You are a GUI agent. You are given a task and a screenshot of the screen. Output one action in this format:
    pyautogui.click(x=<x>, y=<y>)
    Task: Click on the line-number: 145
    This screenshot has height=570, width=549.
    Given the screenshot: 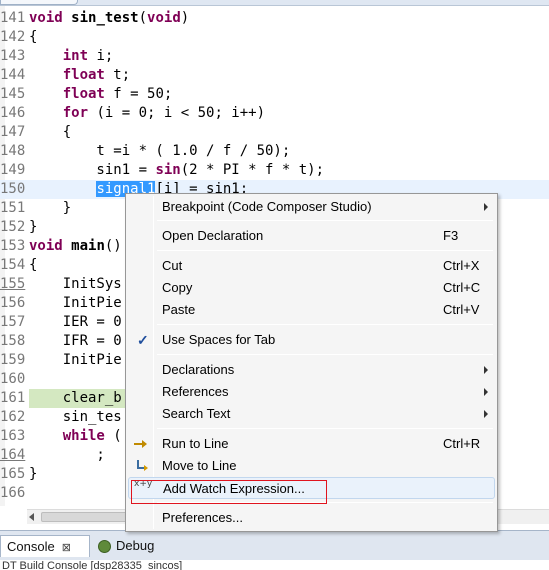 What is the action you would take?
    pyautogui.click(x=13, y=94)
    